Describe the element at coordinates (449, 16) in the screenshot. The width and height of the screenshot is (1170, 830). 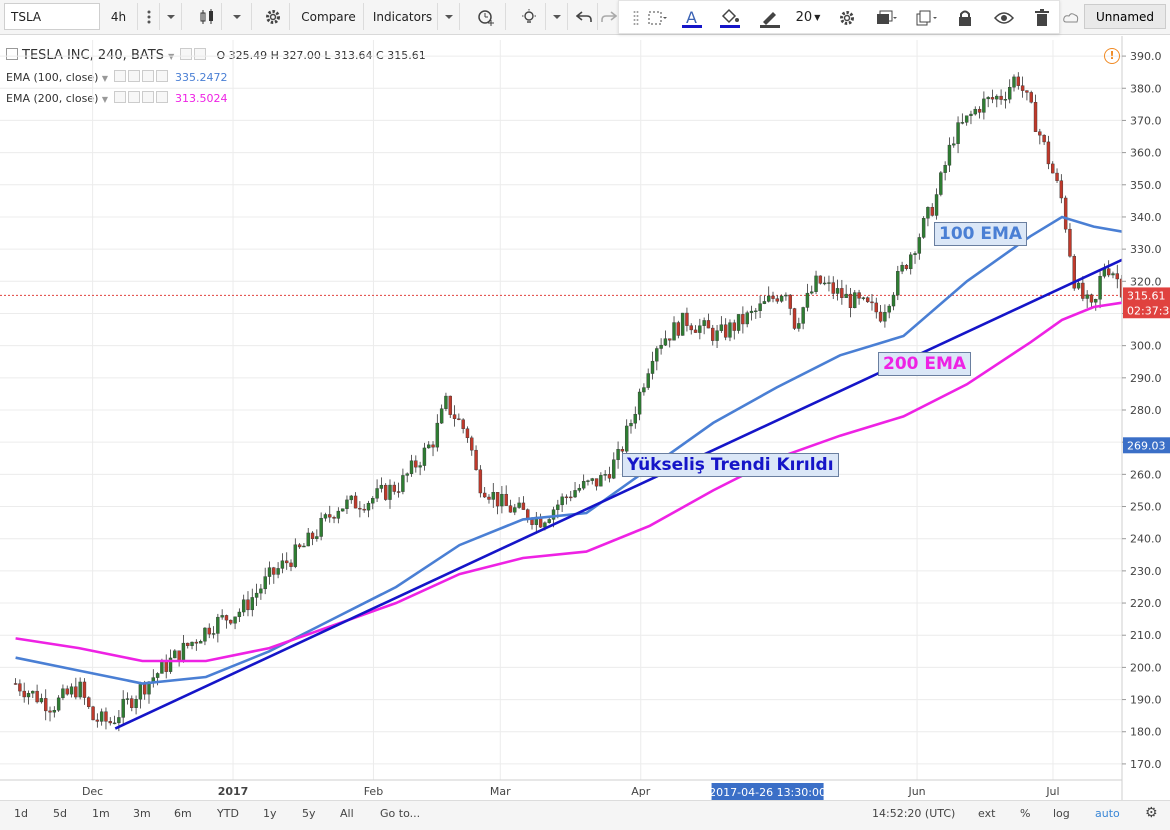
I see `indicators-dropdown` at that location.